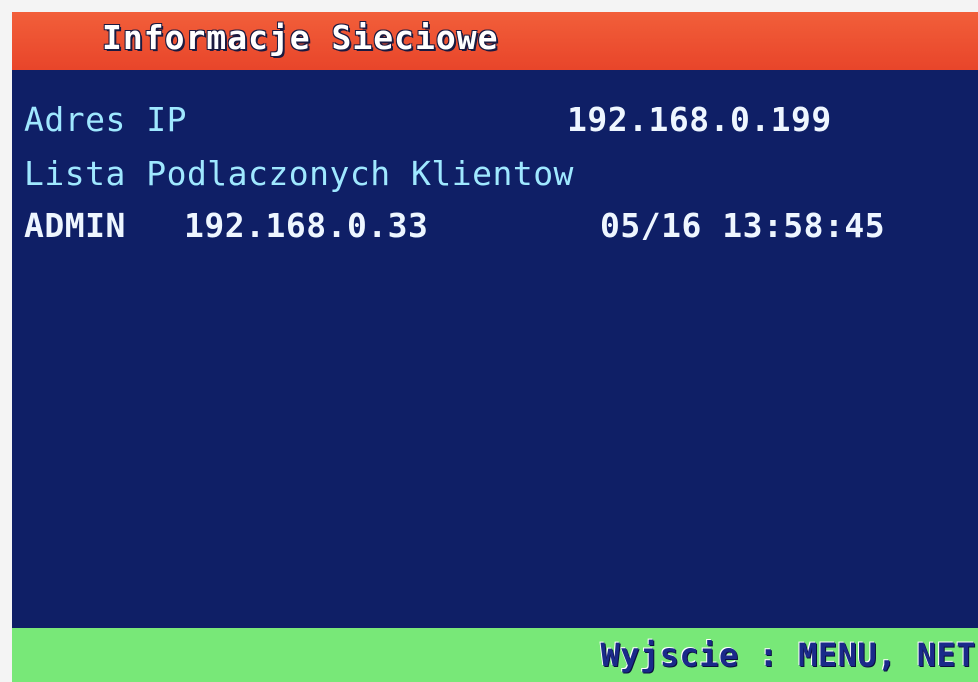 The height and width of the screenshot is (682, 978). Describe the element at coordinates (299, 173) in the screenshot. I see `connected-clients-heading: Lista Podlaczonych Klientow` at that location.